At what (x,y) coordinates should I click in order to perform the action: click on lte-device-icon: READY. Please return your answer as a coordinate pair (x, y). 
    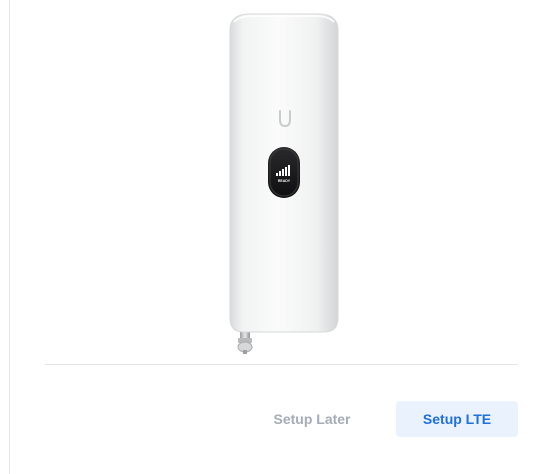
    Looking at the image, I should click on (284, 183).